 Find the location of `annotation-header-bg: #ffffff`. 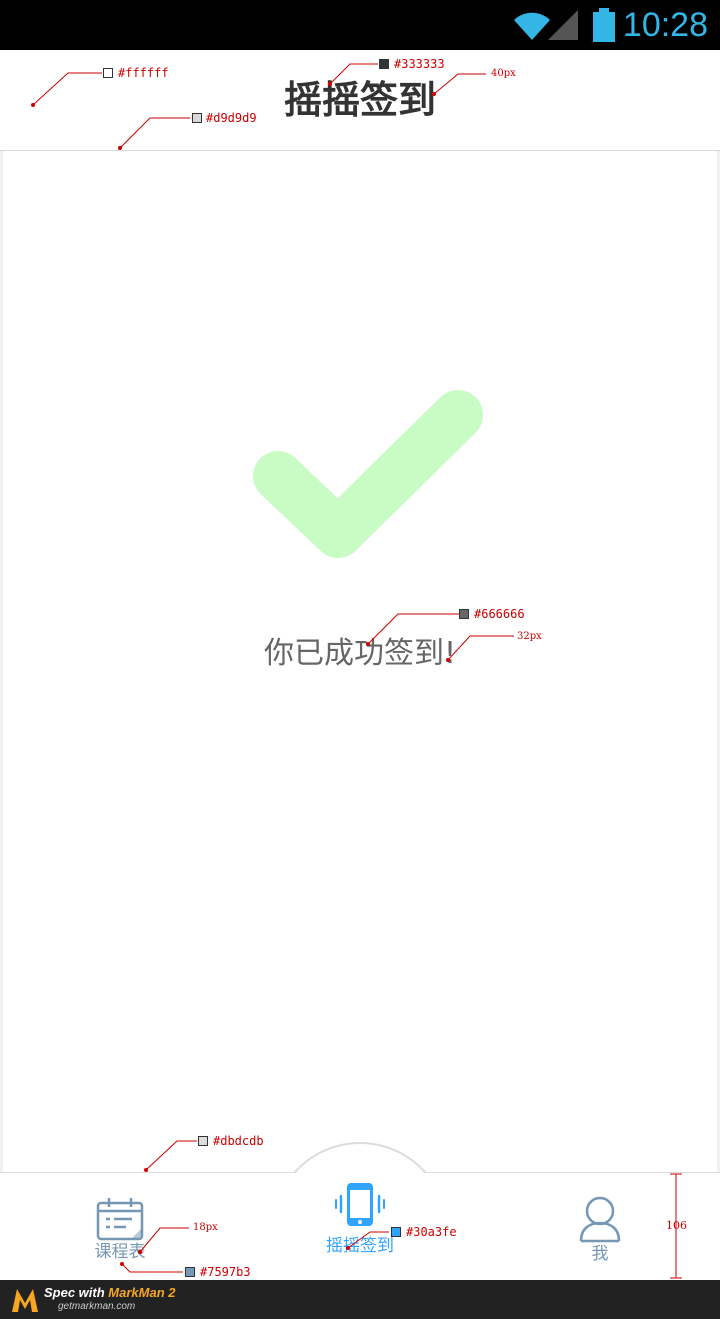

annotation-header-bg: #ffffff is located at coordinates (143, 73).